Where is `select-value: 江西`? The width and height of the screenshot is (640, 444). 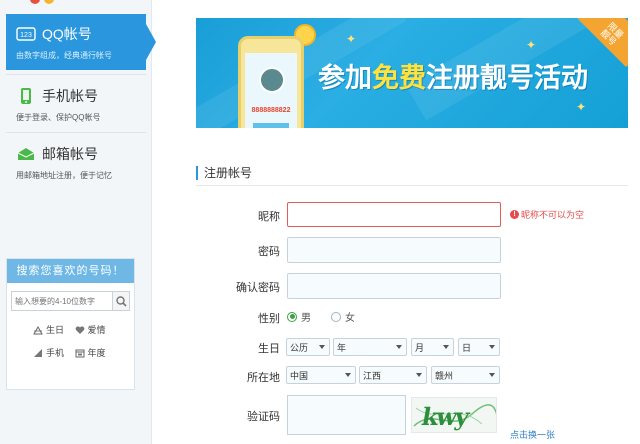 select-value: 江西 is located at coordinates (372, 375).